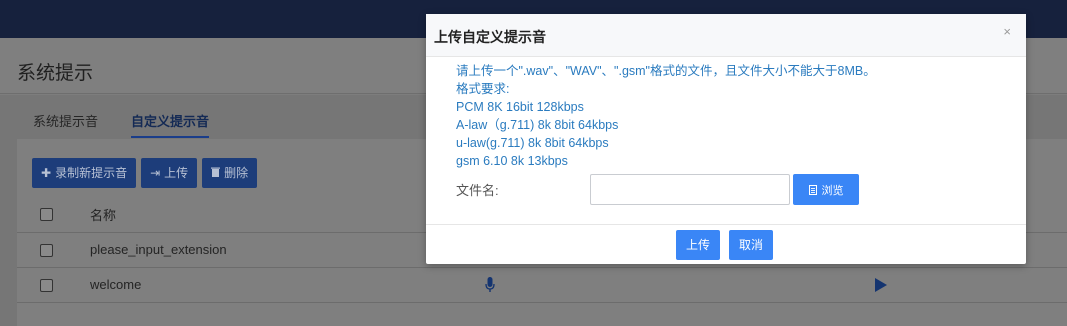 This screenshot has width=1067, height=326. Describe the element at coordinates (1007, 31) in the screenshot. I see `close-icon: ×` at that location.